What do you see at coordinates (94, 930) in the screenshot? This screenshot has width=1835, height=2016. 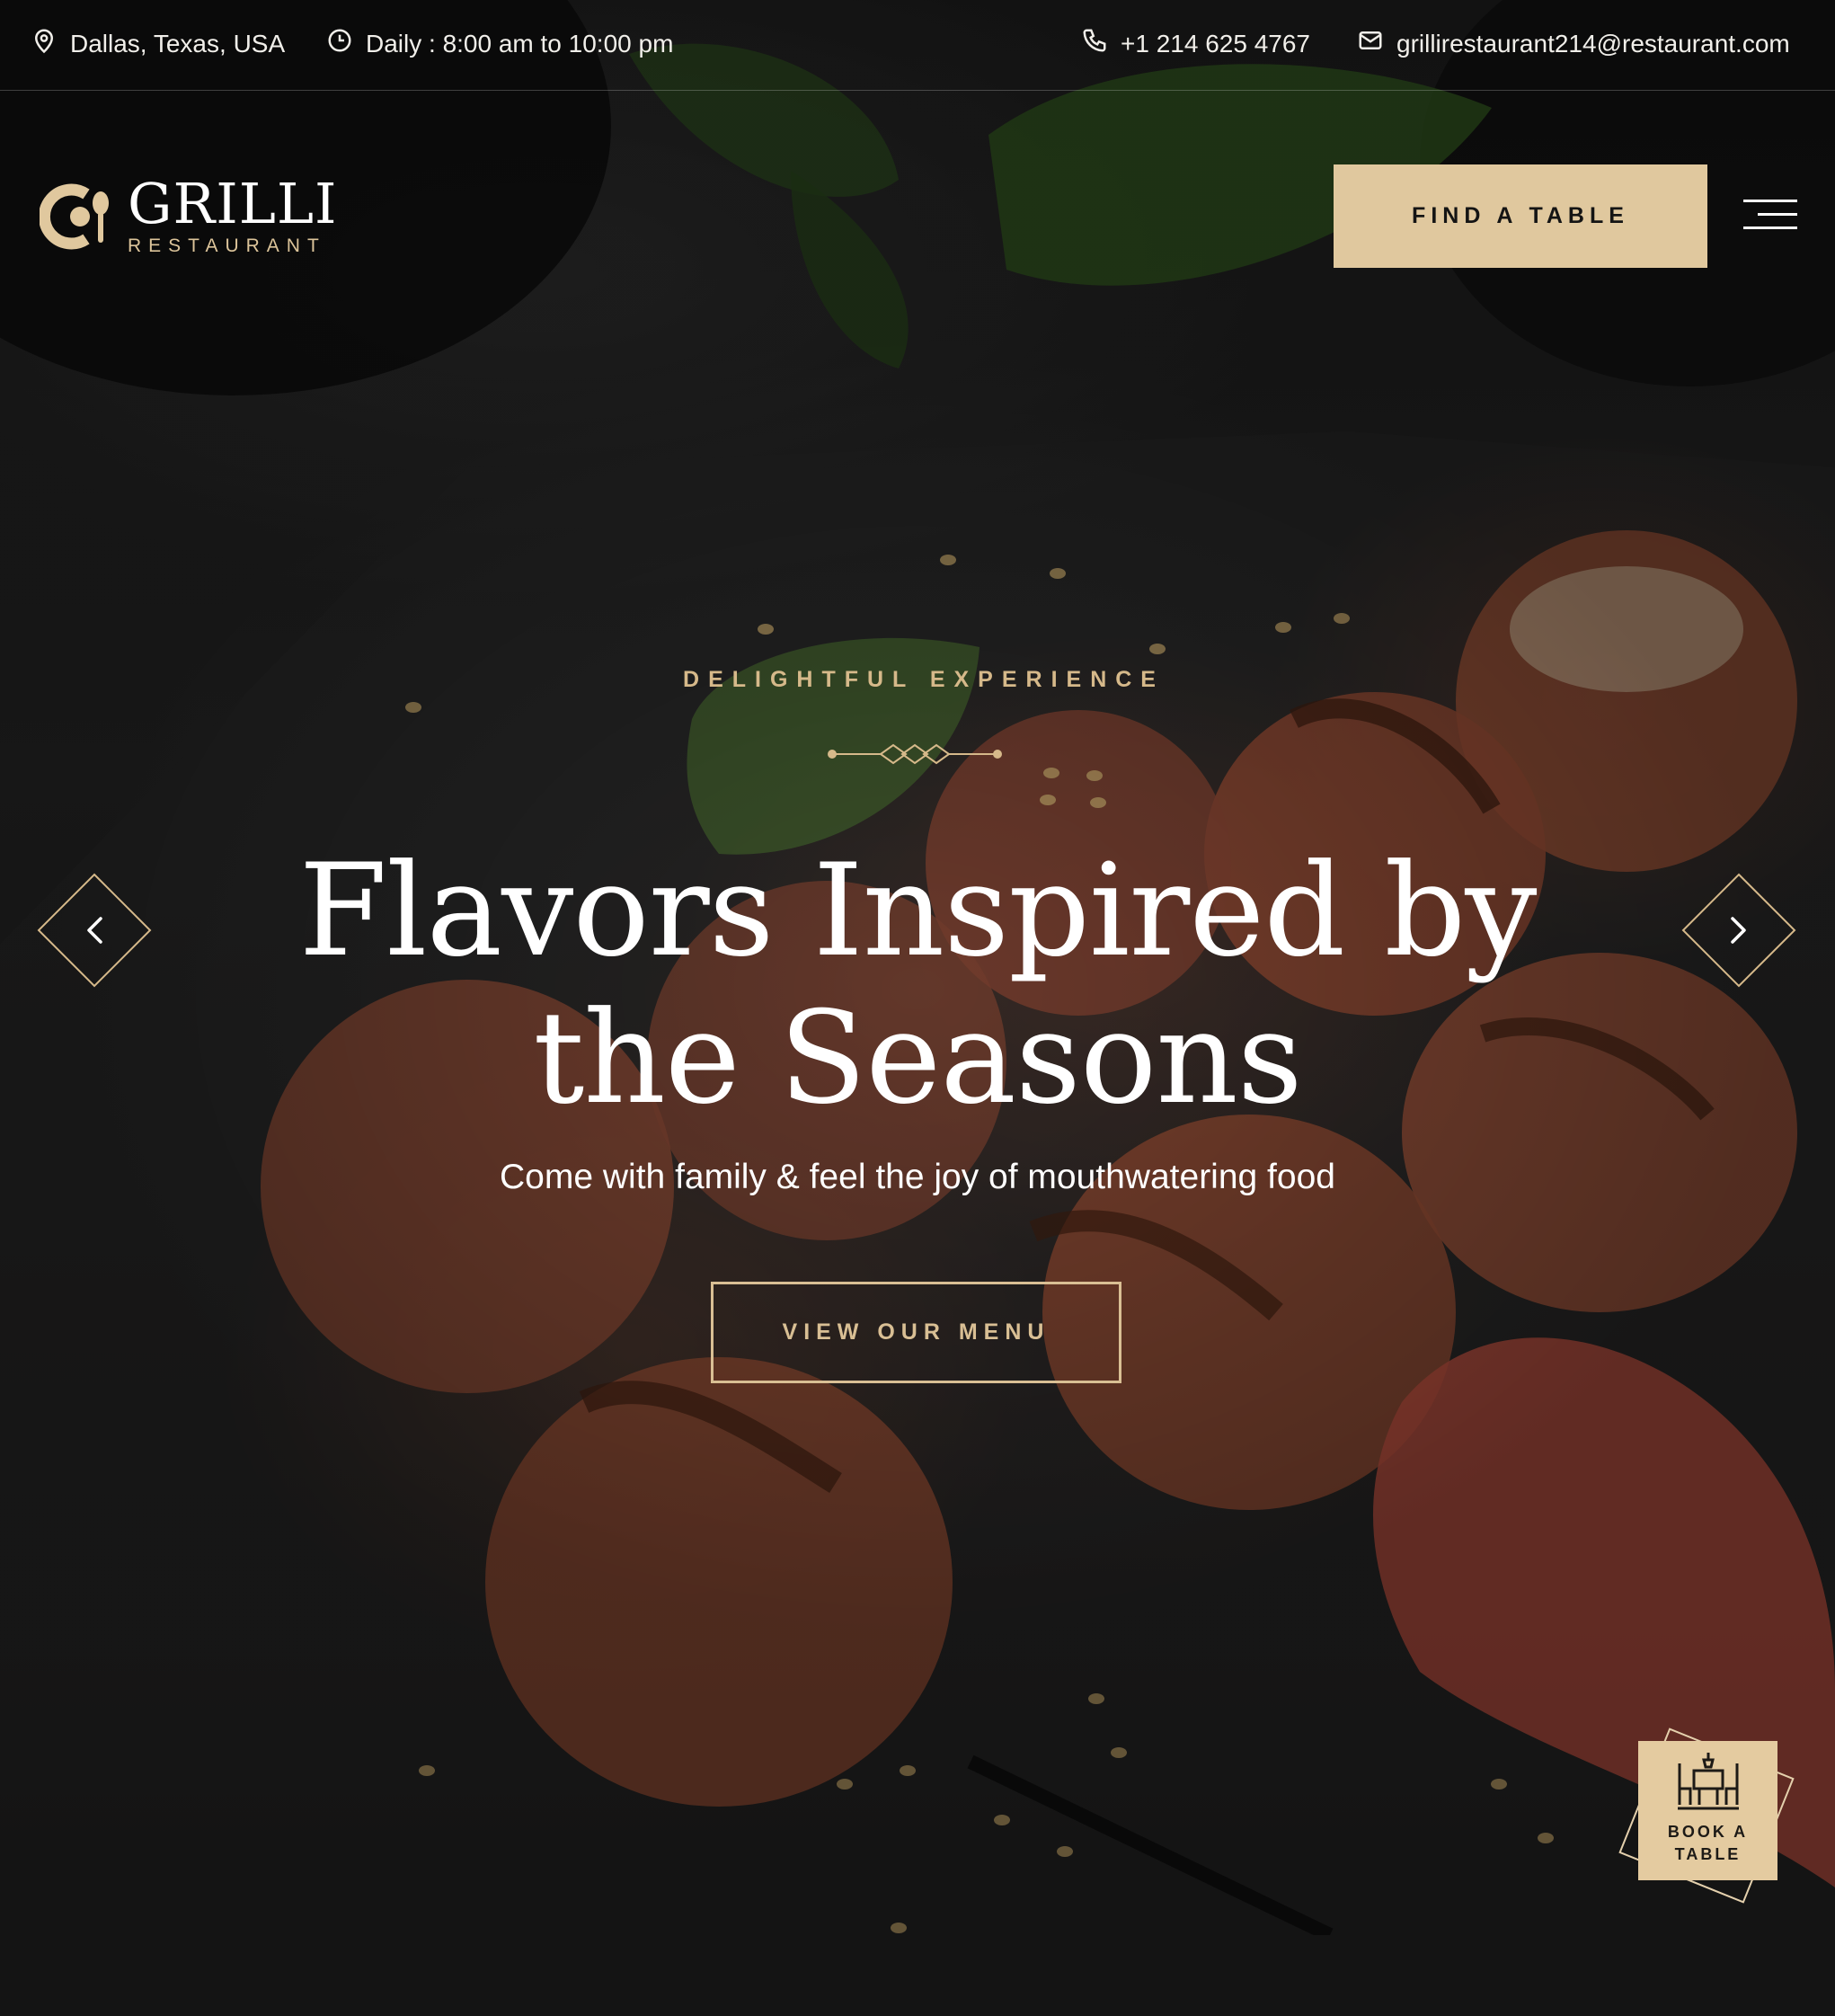 I see `slider-prev-arrow-icon` at bounding box center [94, 930].